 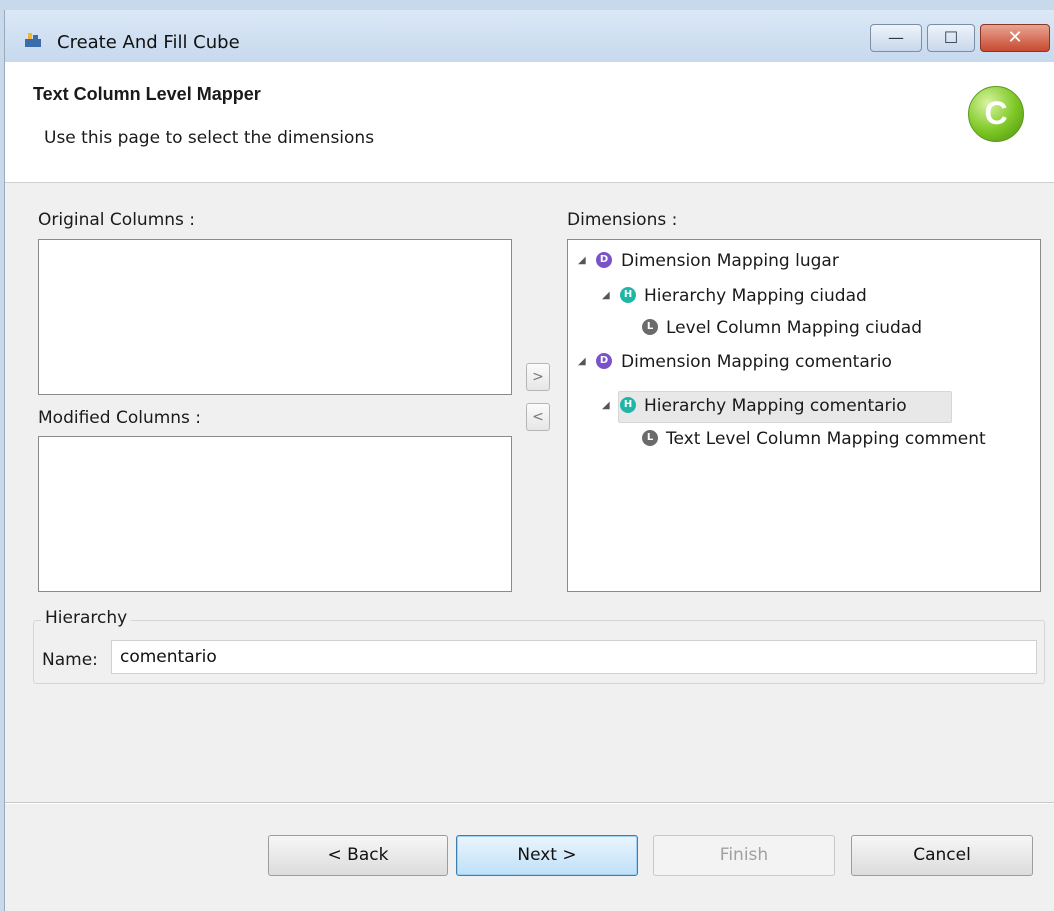 I want to click on original-columns-list, so click(x=275, y=317).